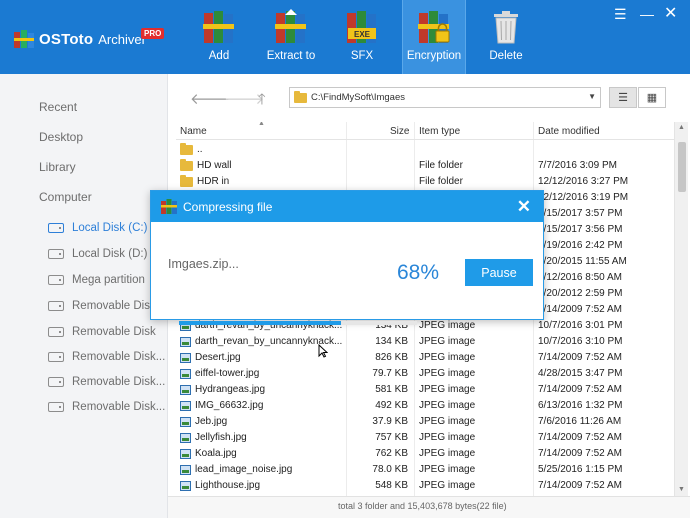  Describe the element at coordinates (390, 469) in the screenshot. I see `file-size: 78.0 KB` at that location.